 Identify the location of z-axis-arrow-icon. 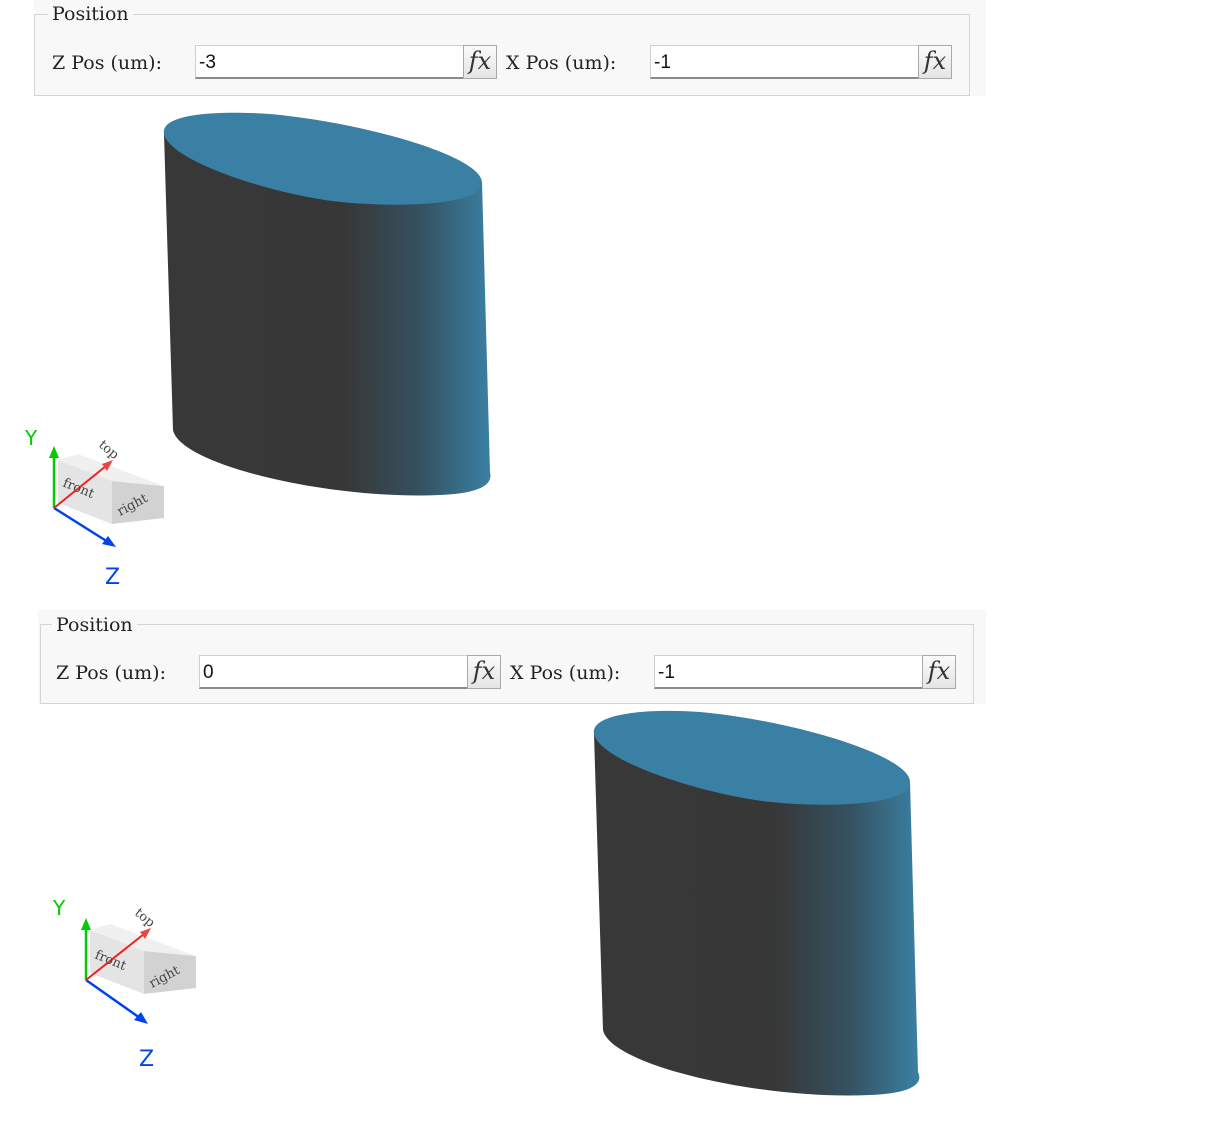
(109, 541).